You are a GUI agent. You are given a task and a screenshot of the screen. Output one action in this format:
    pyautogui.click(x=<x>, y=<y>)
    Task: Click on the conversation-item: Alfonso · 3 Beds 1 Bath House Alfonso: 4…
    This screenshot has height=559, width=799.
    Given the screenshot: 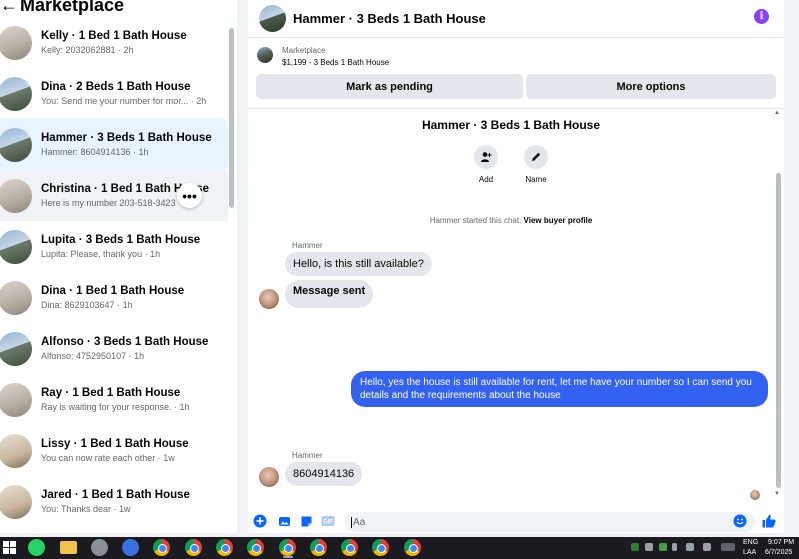 What is the action you would take?
    pyautogui.click(x=114, y=348)
    